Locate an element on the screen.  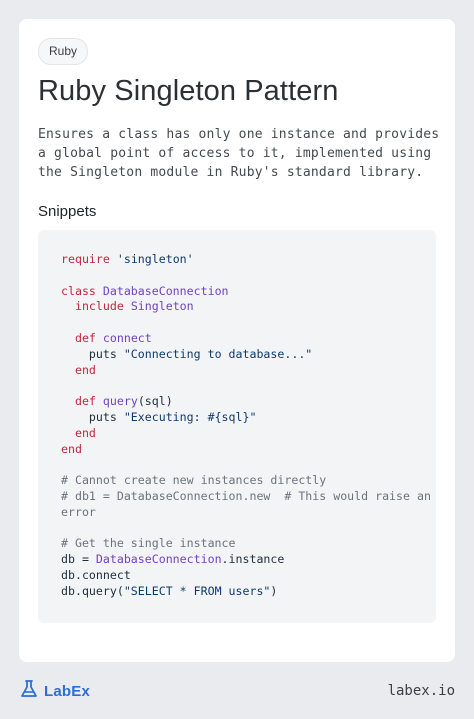
code-line: db.connect is located at coordinates (96, 574).